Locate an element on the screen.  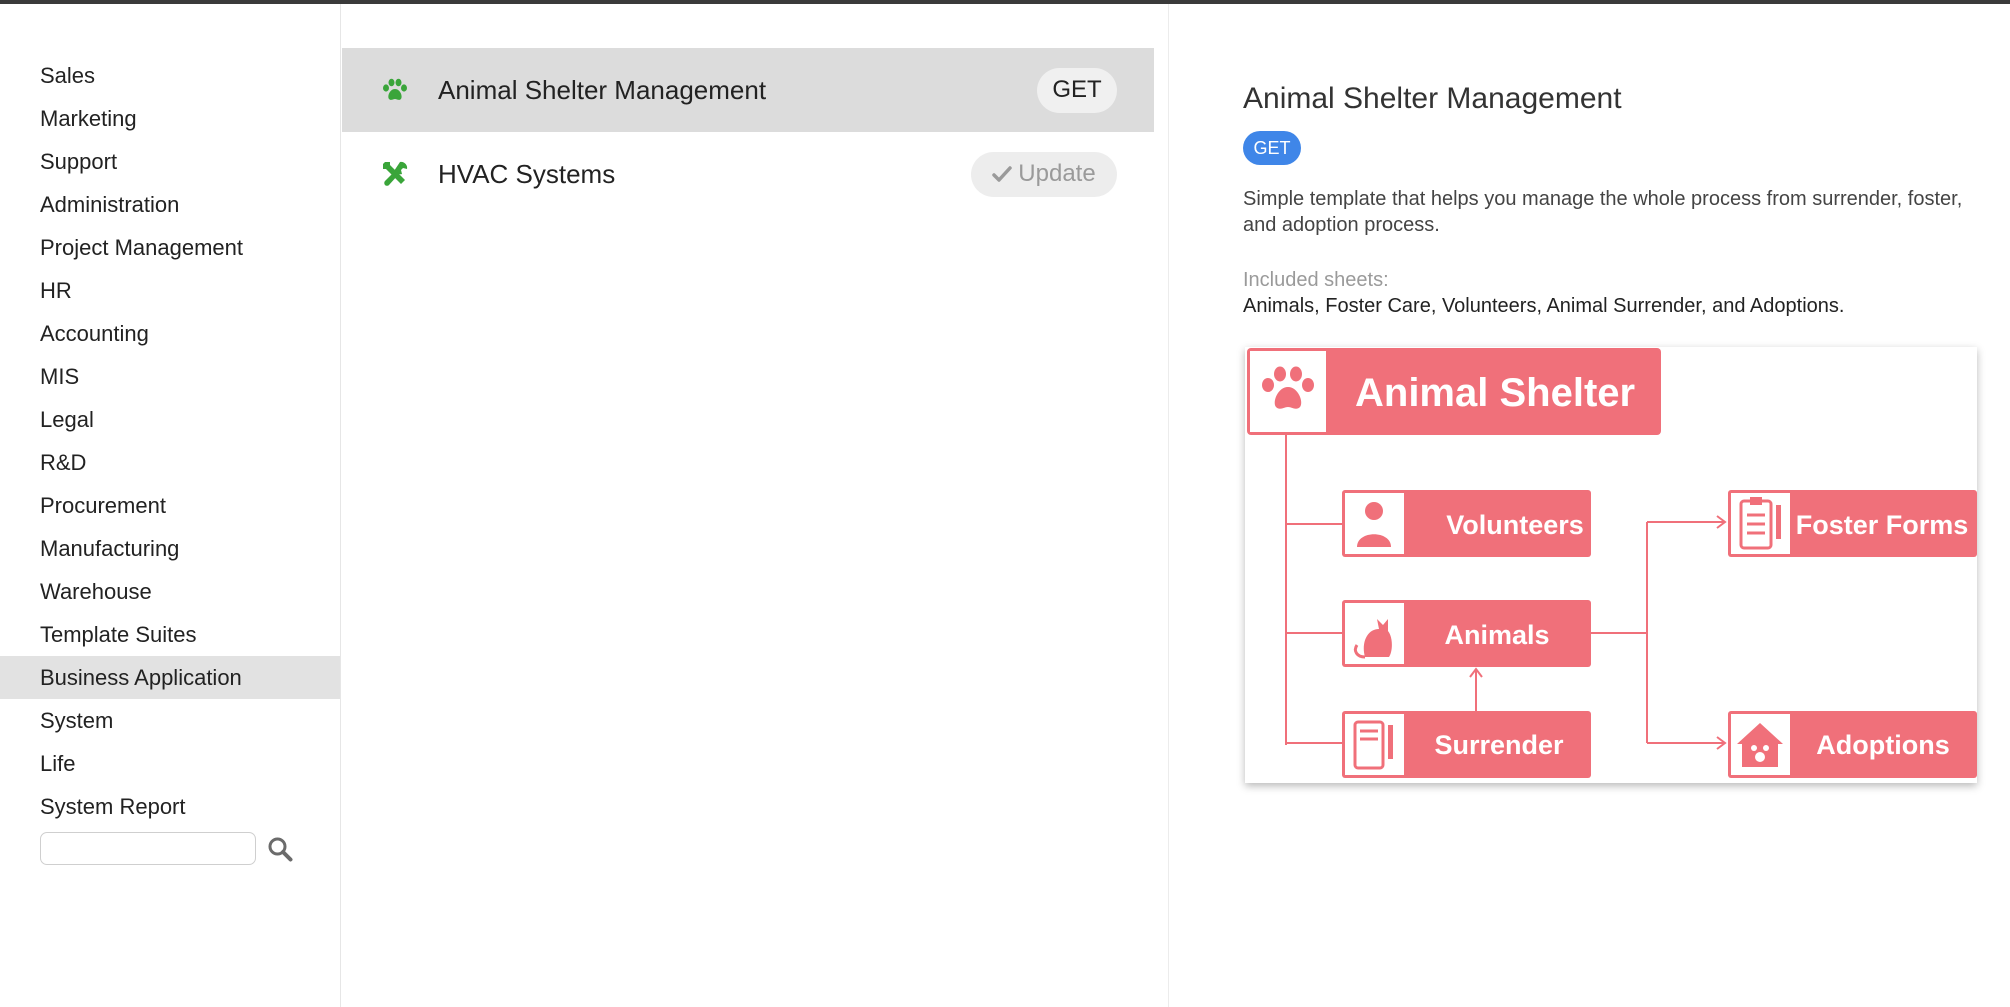
preview-header: Animal Shelter is located at coordinates (1454, 391).